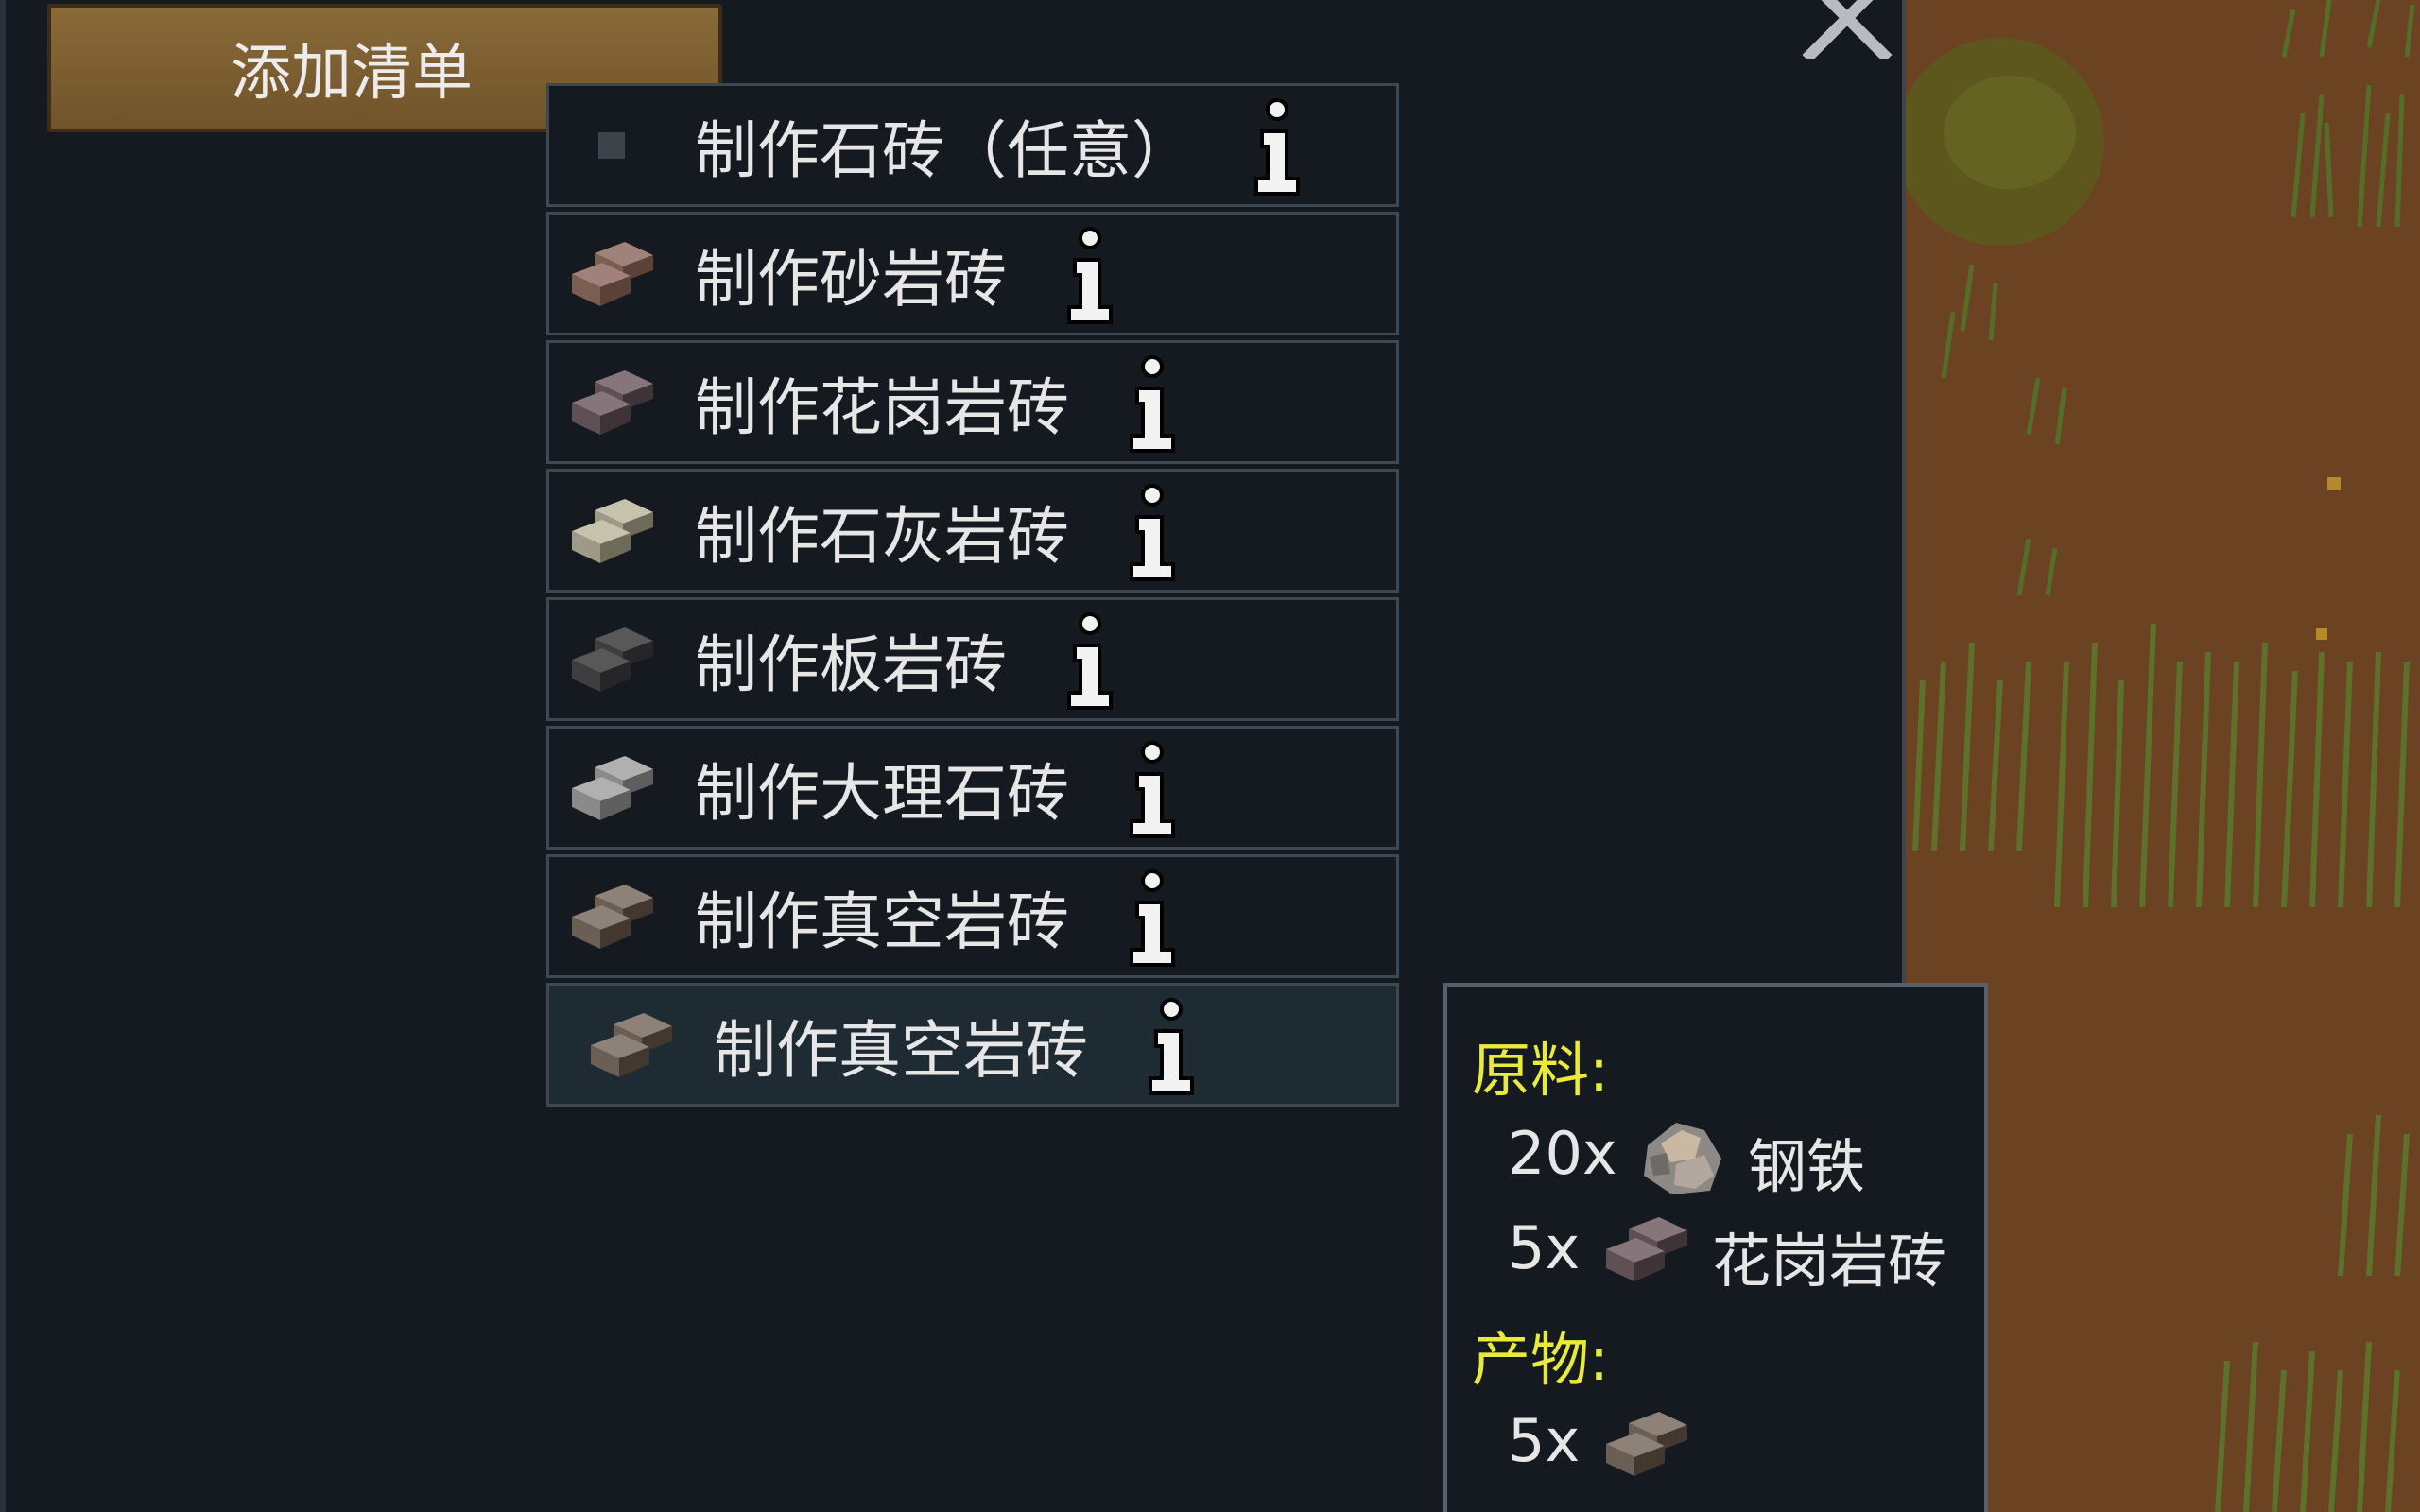 The image size is (2420, 1512). I want to click on menu-item-make-stone-blocks-any: 制作石砖（任意）, so click(972, 145).